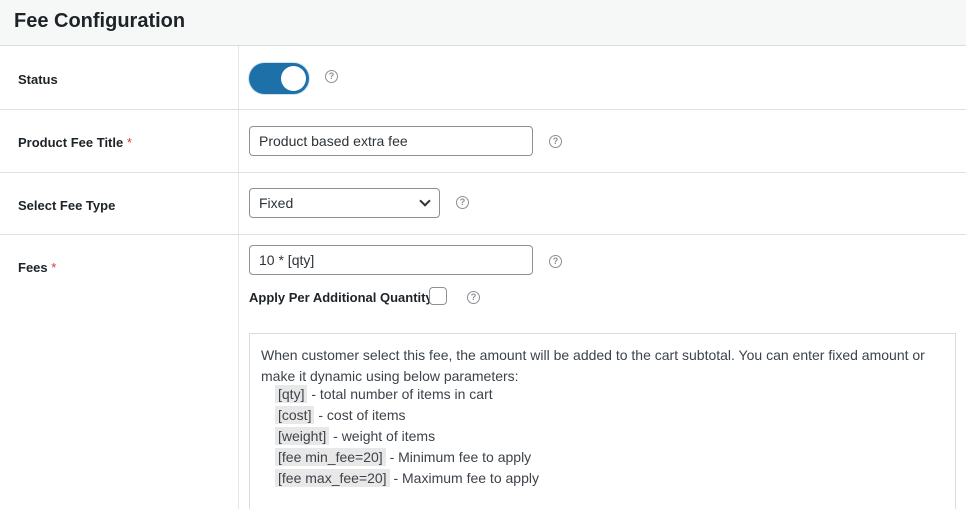  What do you see at coordinates (291, 394) in the screenshot?
I see `param-code: [qty]` at bounding box center [291, 394].